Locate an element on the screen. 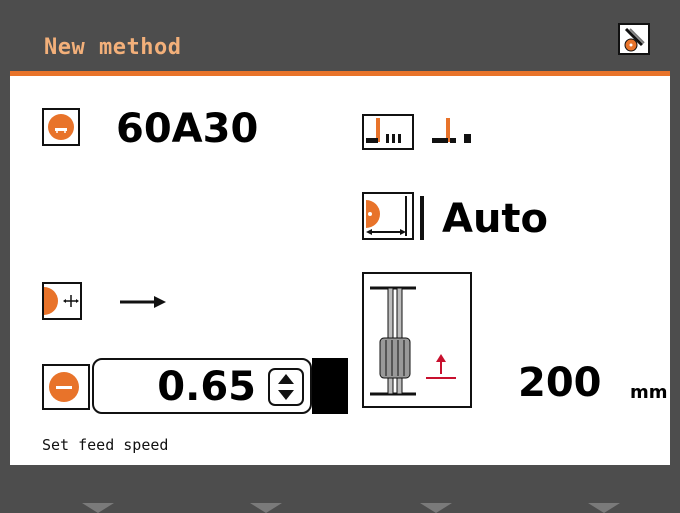 This screenshot has width=680, height=513. depth-value: 200 is located at coordinates (560, 383).